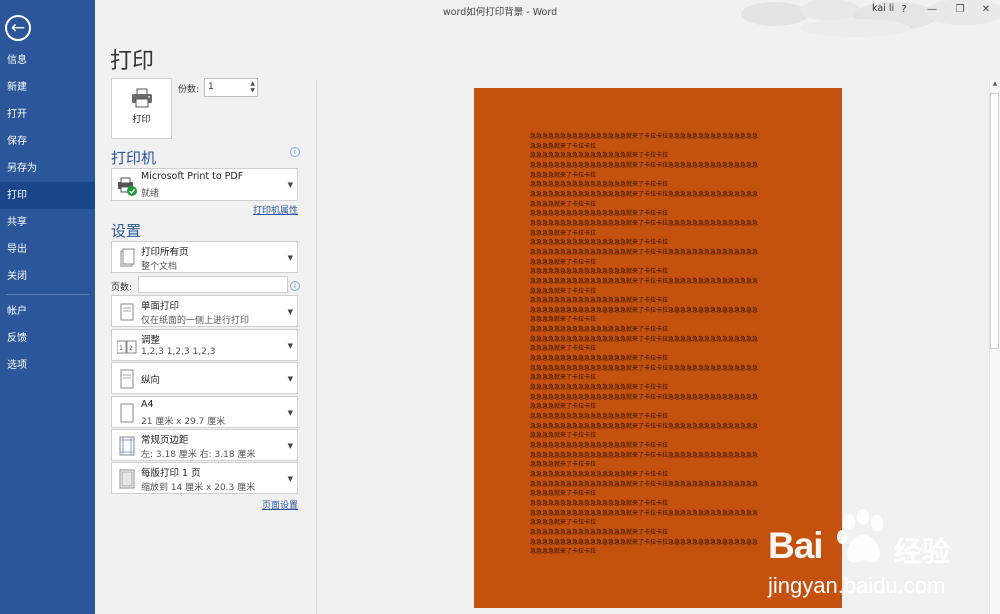 Image resolution: width=1000 pixels, height=614 pixels. What do you see at coordinates (127, 379) in the screenshot?
I see `portrait-icon` at bounding box center [127, 379].